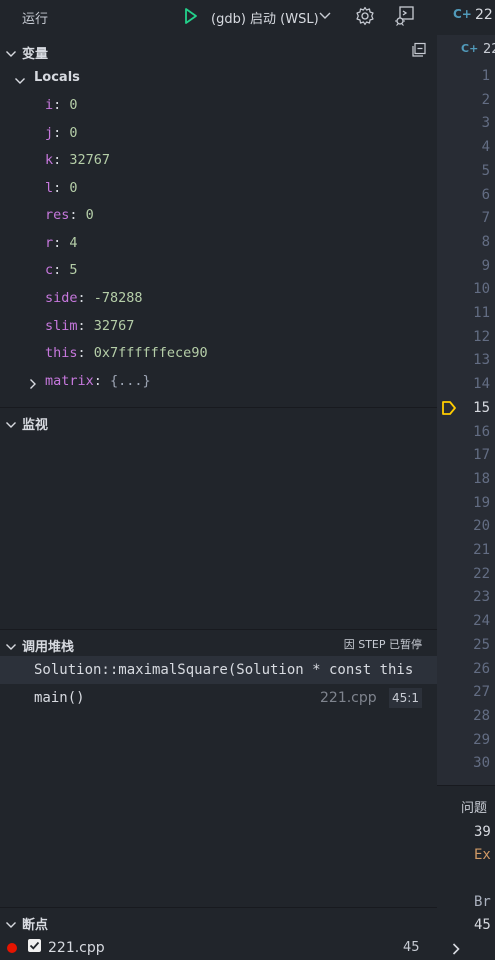 This screenshot has width=495, height=960. Describe the element at coordinates (485, 194) in the screenshot. I see `line-number: 6` at that location.